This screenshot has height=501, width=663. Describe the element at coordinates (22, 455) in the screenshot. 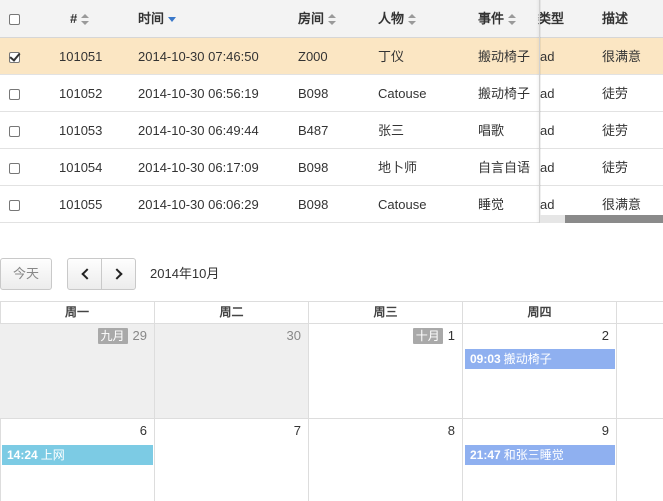

I see `event-time: 14:24` at that location.